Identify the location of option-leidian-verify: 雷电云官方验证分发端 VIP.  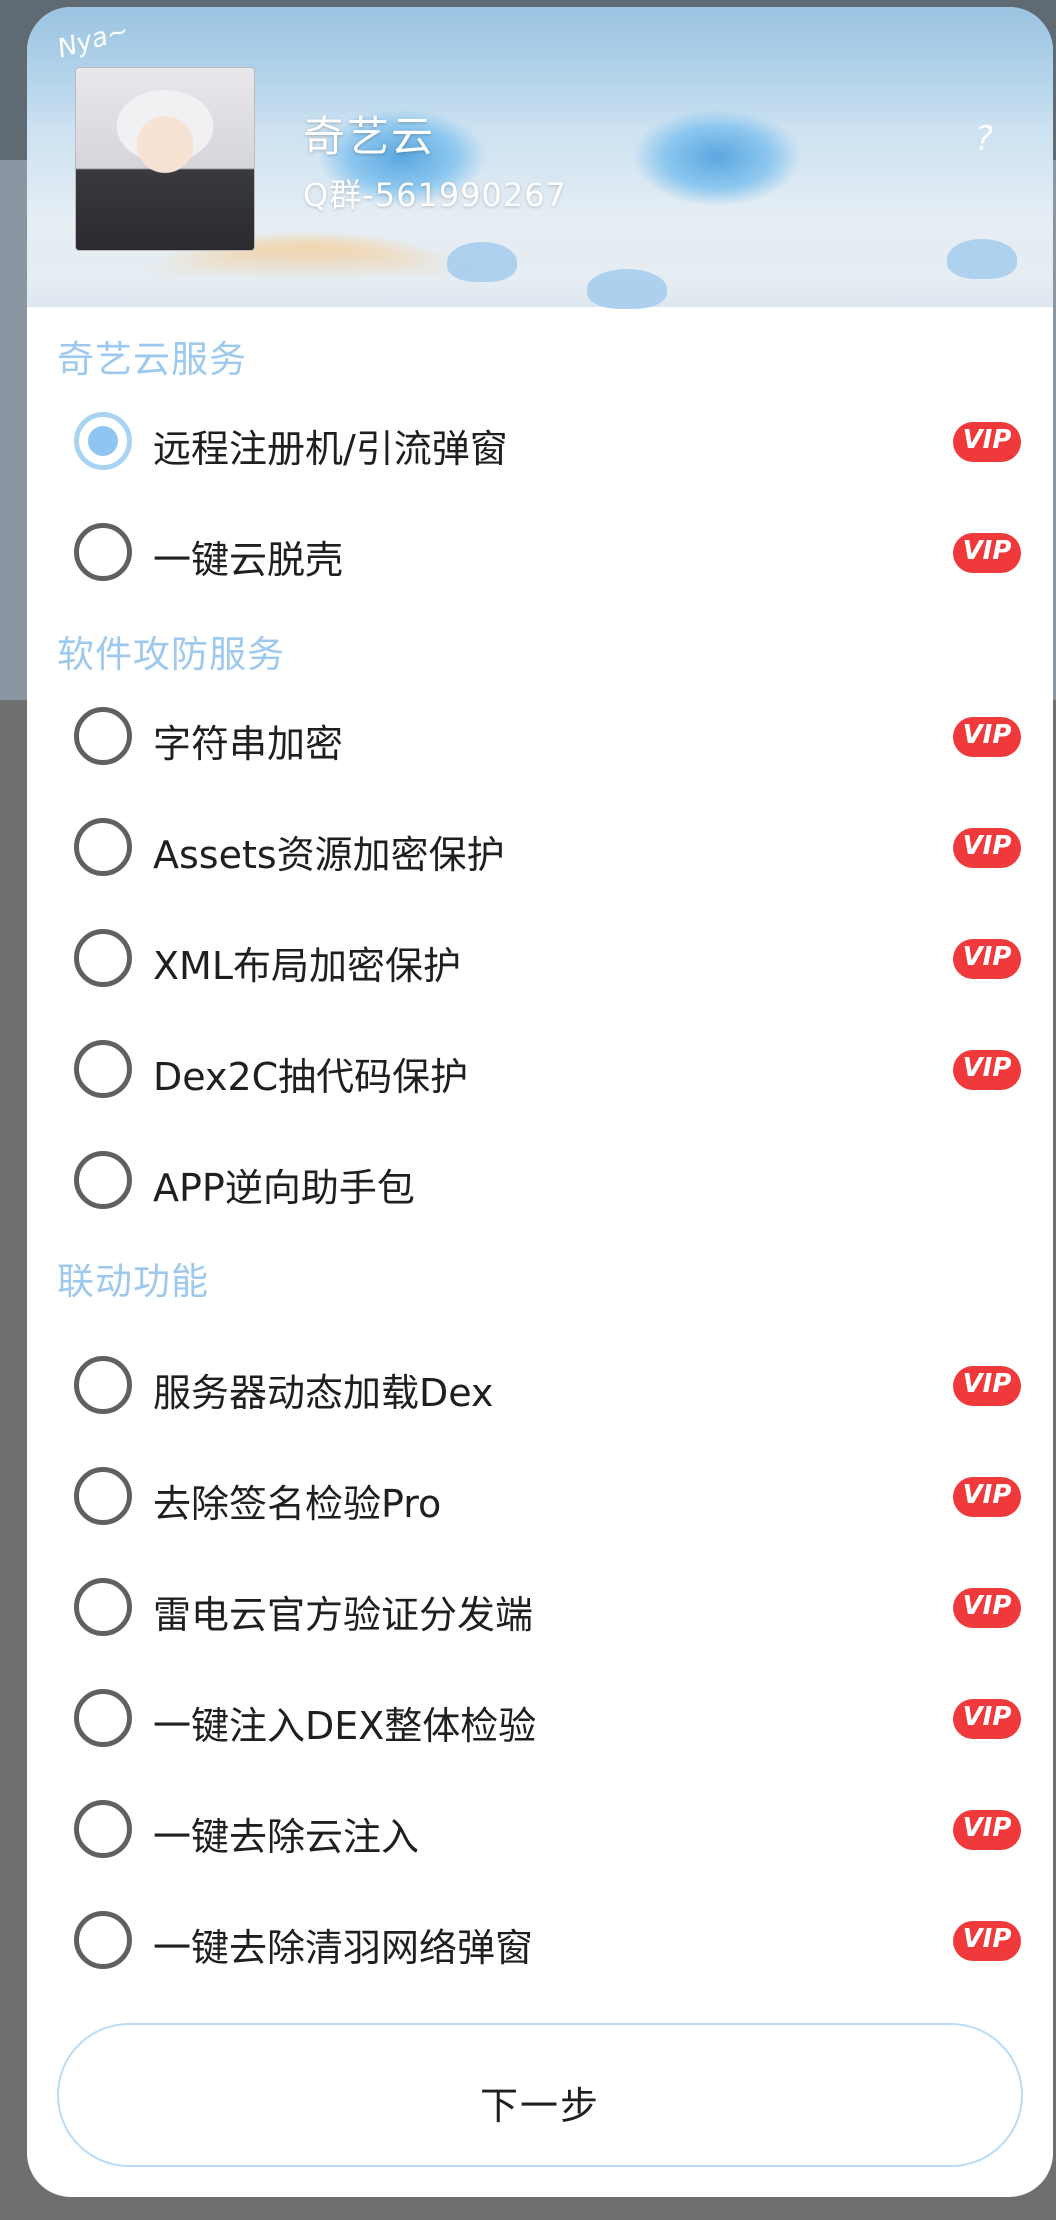
(540, 1608).